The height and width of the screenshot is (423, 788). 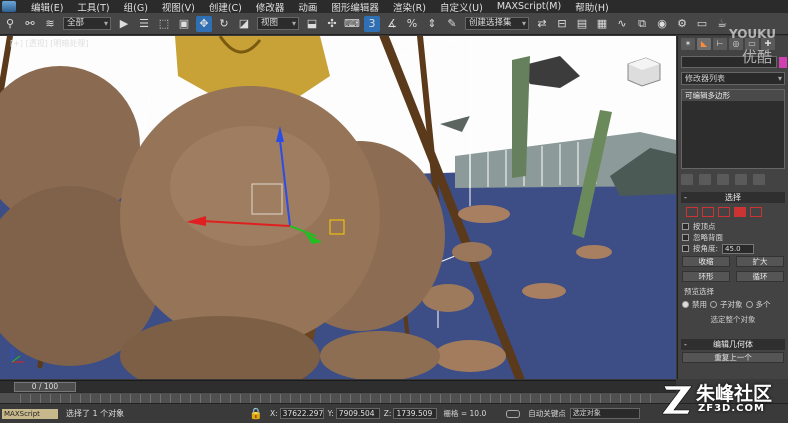 I want to click on menu-graph-editors: 图形编辑器, so click(x=357, y=7).